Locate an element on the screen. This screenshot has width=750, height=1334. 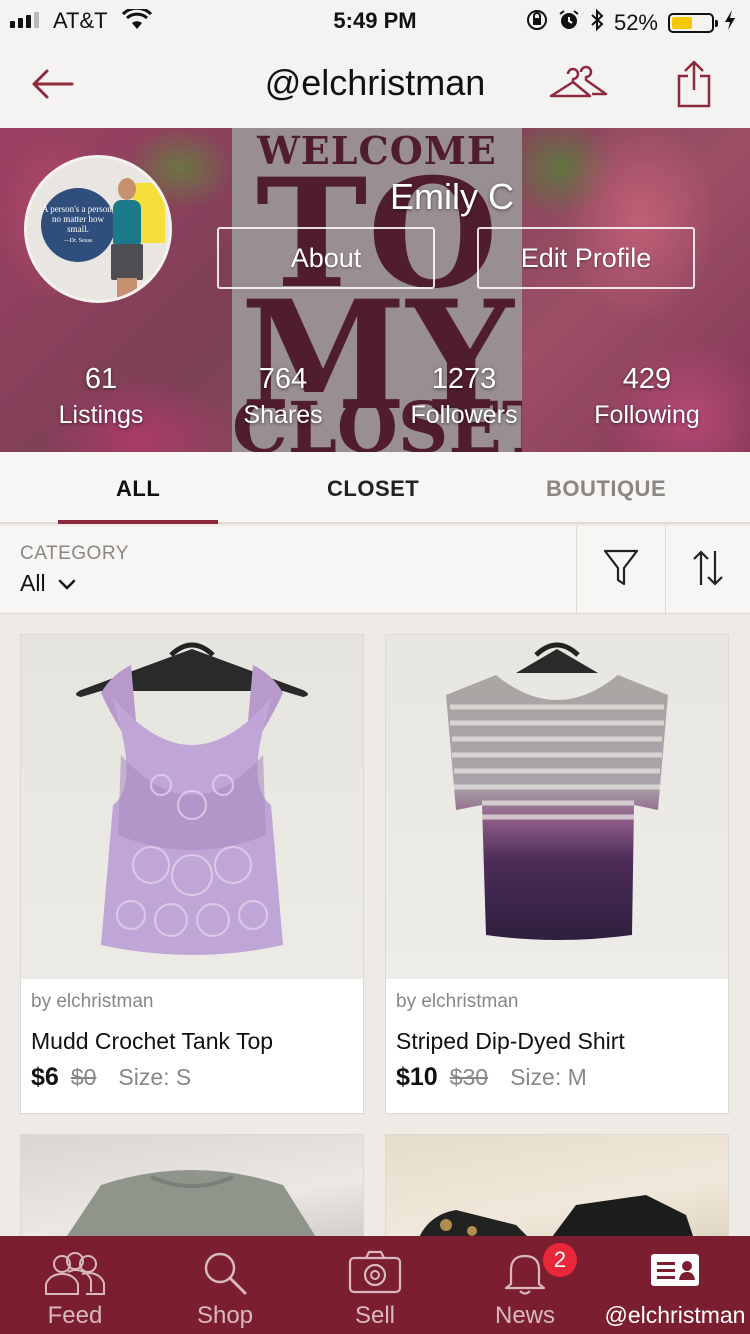
charging-icon is located at coordinates (730, 23).